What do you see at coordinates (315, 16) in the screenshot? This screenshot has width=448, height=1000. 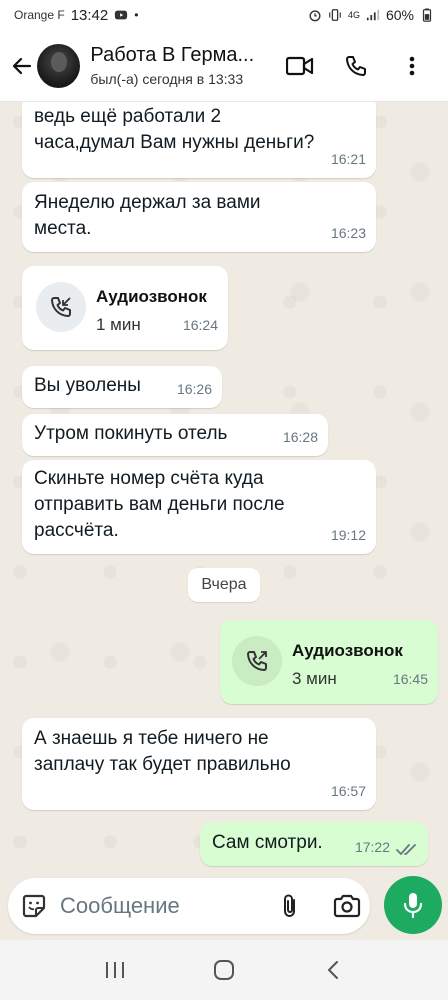 I see `alarm-icon` at bounding box center [315, 16].